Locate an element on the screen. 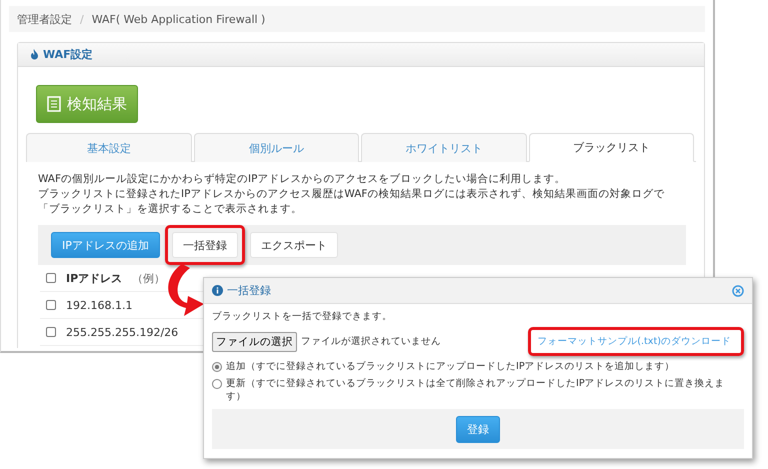 This screenshot has width=768, height=469. column-header: IPアドレス is located at coordinates (94, 278).